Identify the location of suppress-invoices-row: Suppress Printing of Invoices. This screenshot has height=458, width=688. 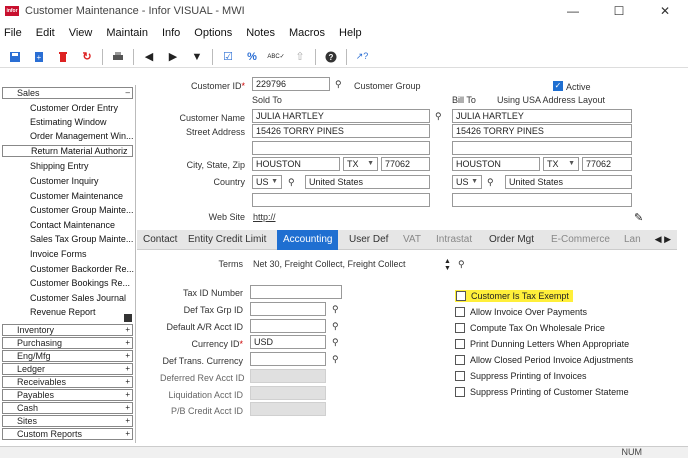
(521, 376).